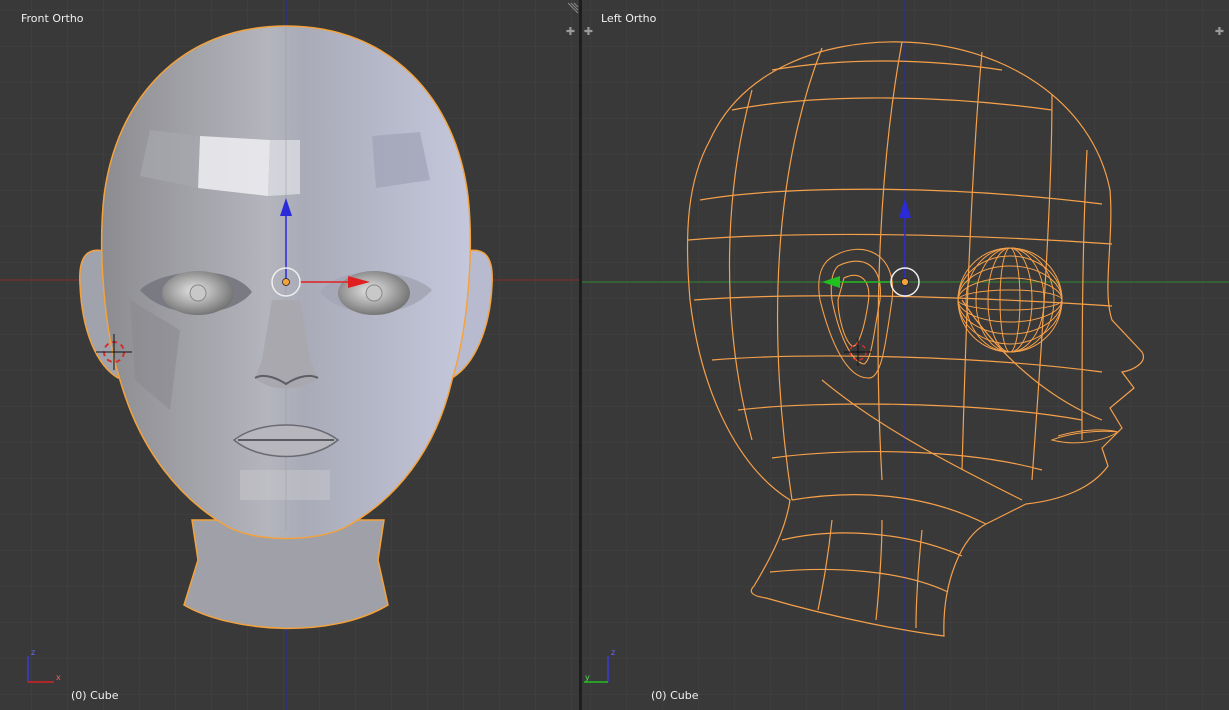 The height and width of the screenshot is (710, 1229). What do you see at coordinates (572, 8) in the screenshot?
I see `hatch-icon` at bounding box center [572, 8].